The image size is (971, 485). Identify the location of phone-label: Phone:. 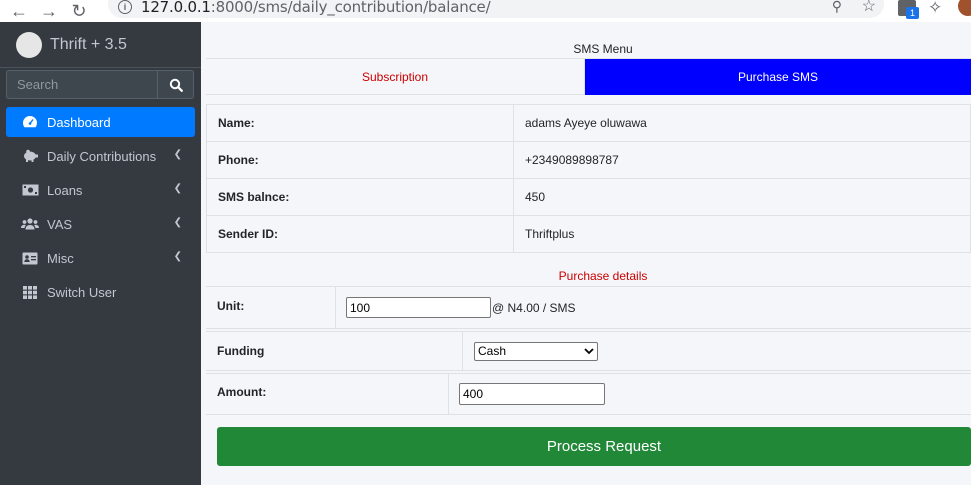
(360, 160).